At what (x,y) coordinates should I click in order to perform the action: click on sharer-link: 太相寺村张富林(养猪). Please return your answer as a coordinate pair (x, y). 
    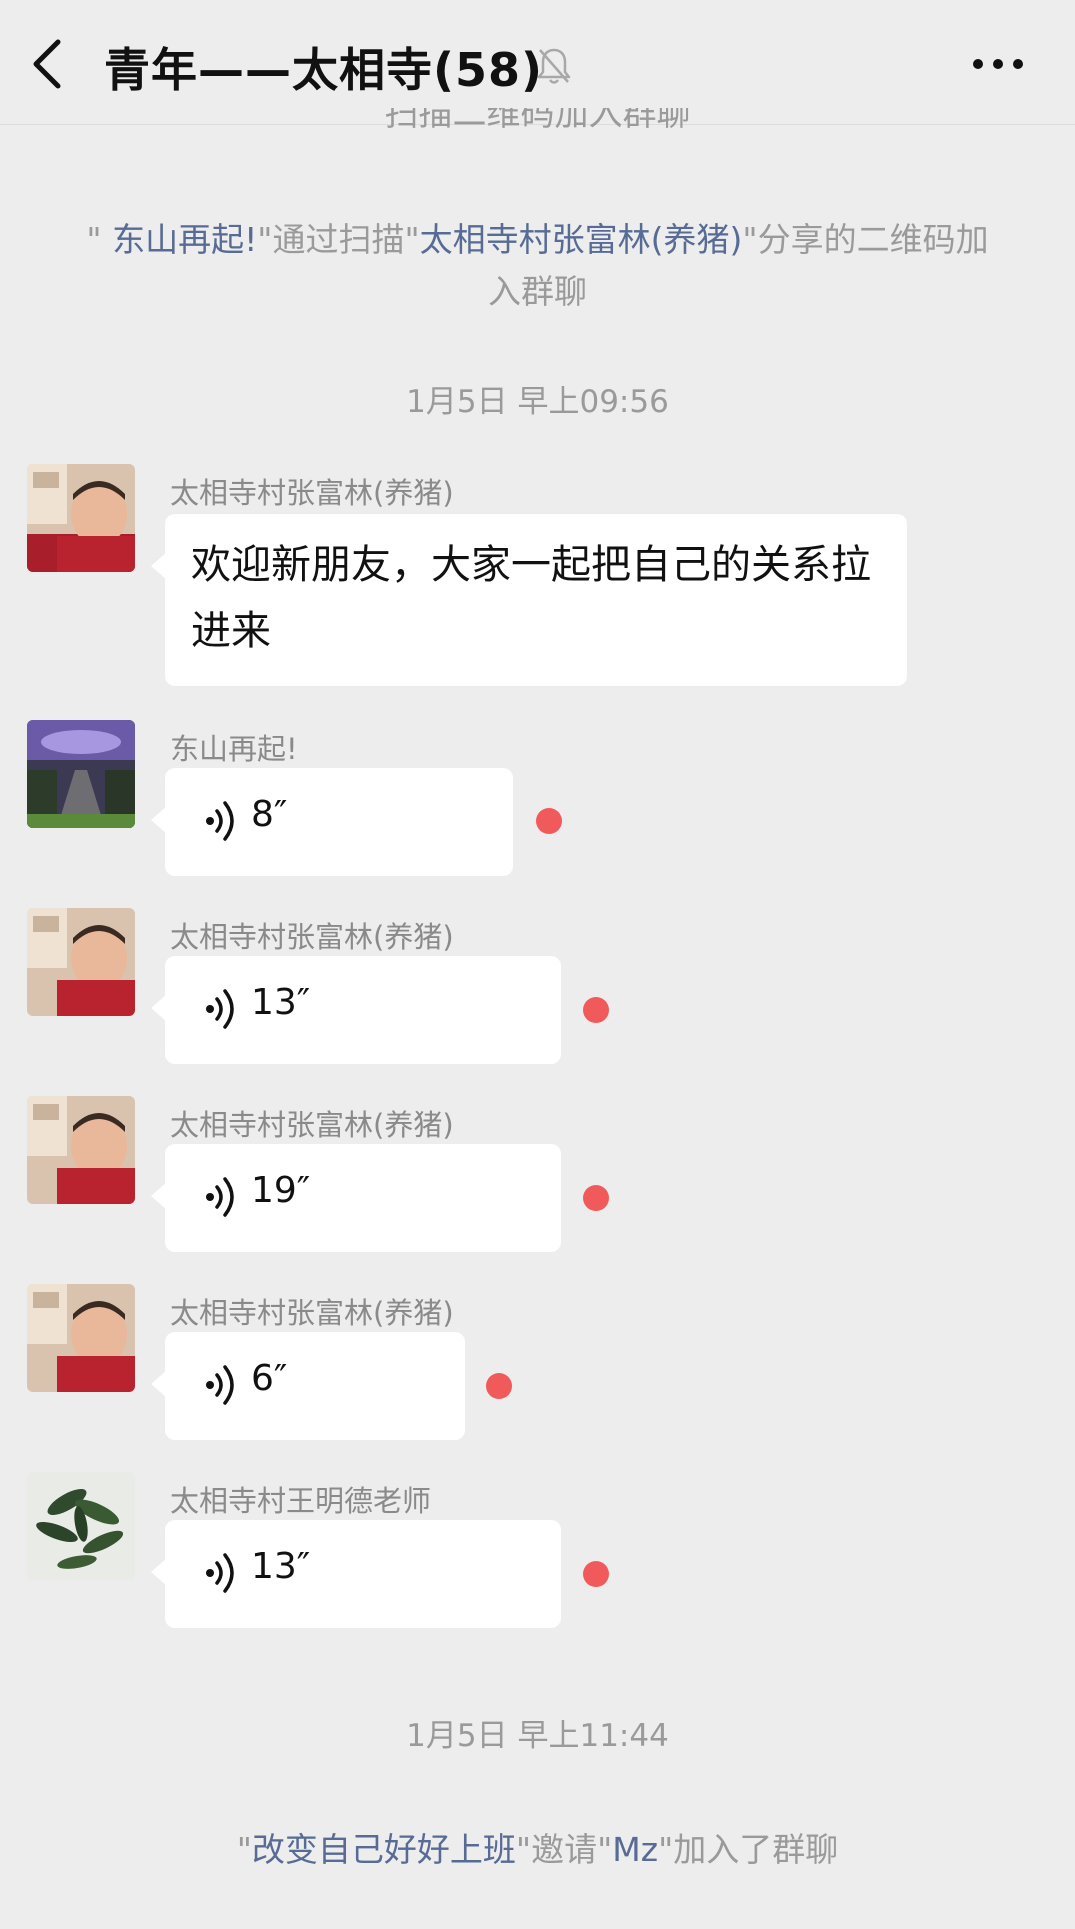
    Looking at the image, I should click on (581, 239).